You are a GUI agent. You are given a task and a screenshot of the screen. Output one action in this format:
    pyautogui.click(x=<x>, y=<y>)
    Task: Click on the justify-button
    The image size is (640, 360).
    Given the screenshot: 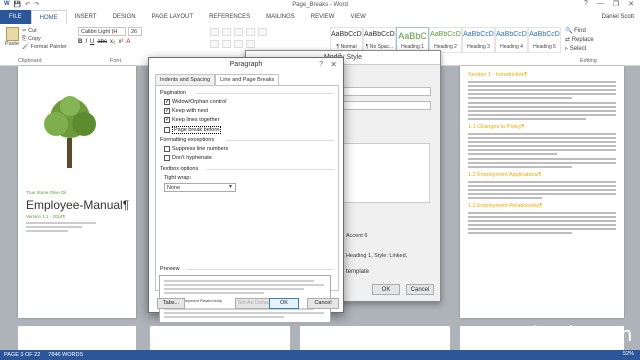 What is the action you would take?
    pyautogui.click(x=250, y=44)
    